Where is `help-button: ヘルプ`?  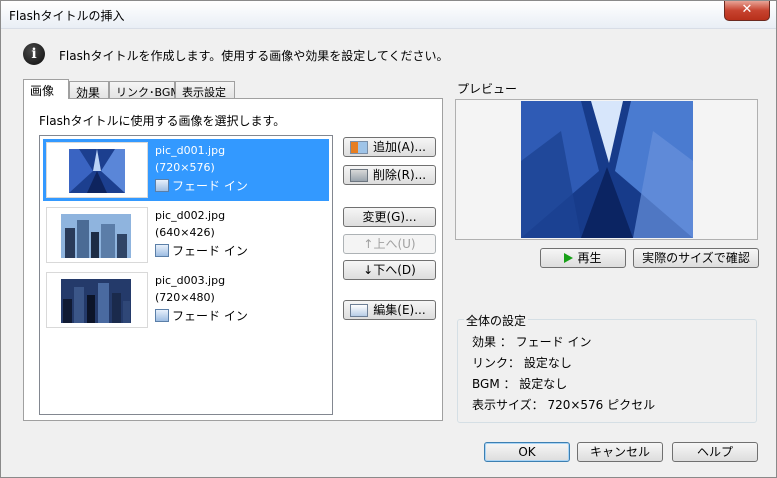
help-button: ヘルプ is located at coordinates (715, 452).